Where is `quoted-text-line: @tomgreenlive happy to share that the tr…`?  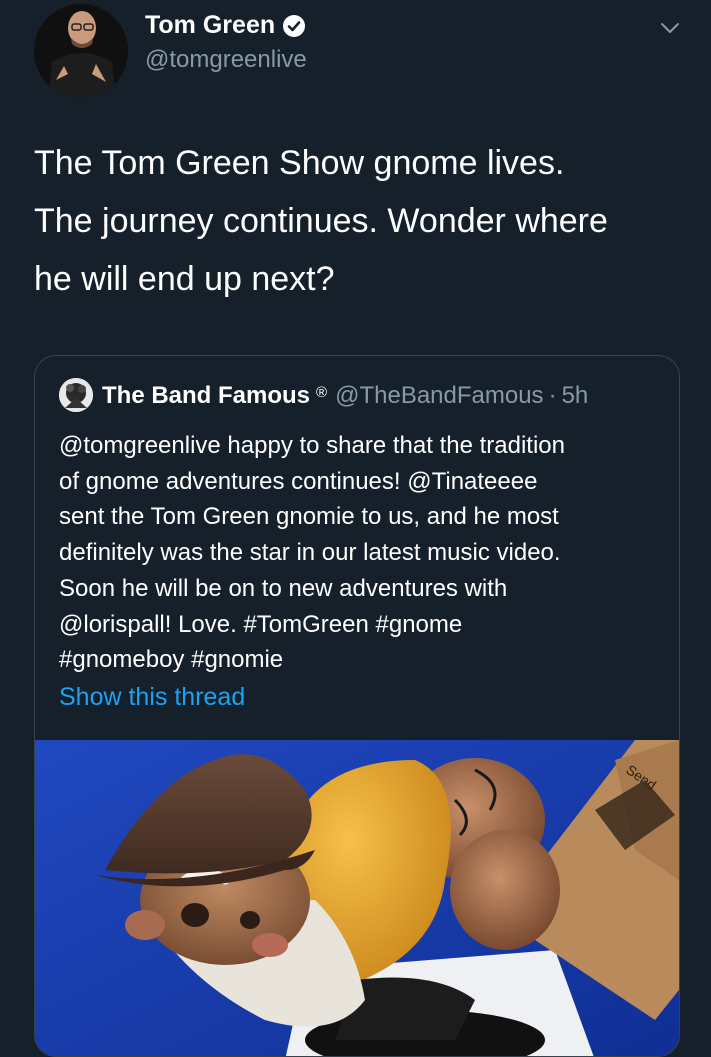 quoted-text-line: @tomgreenlive happy to share that the tr… is located at coordinates (312, 445).